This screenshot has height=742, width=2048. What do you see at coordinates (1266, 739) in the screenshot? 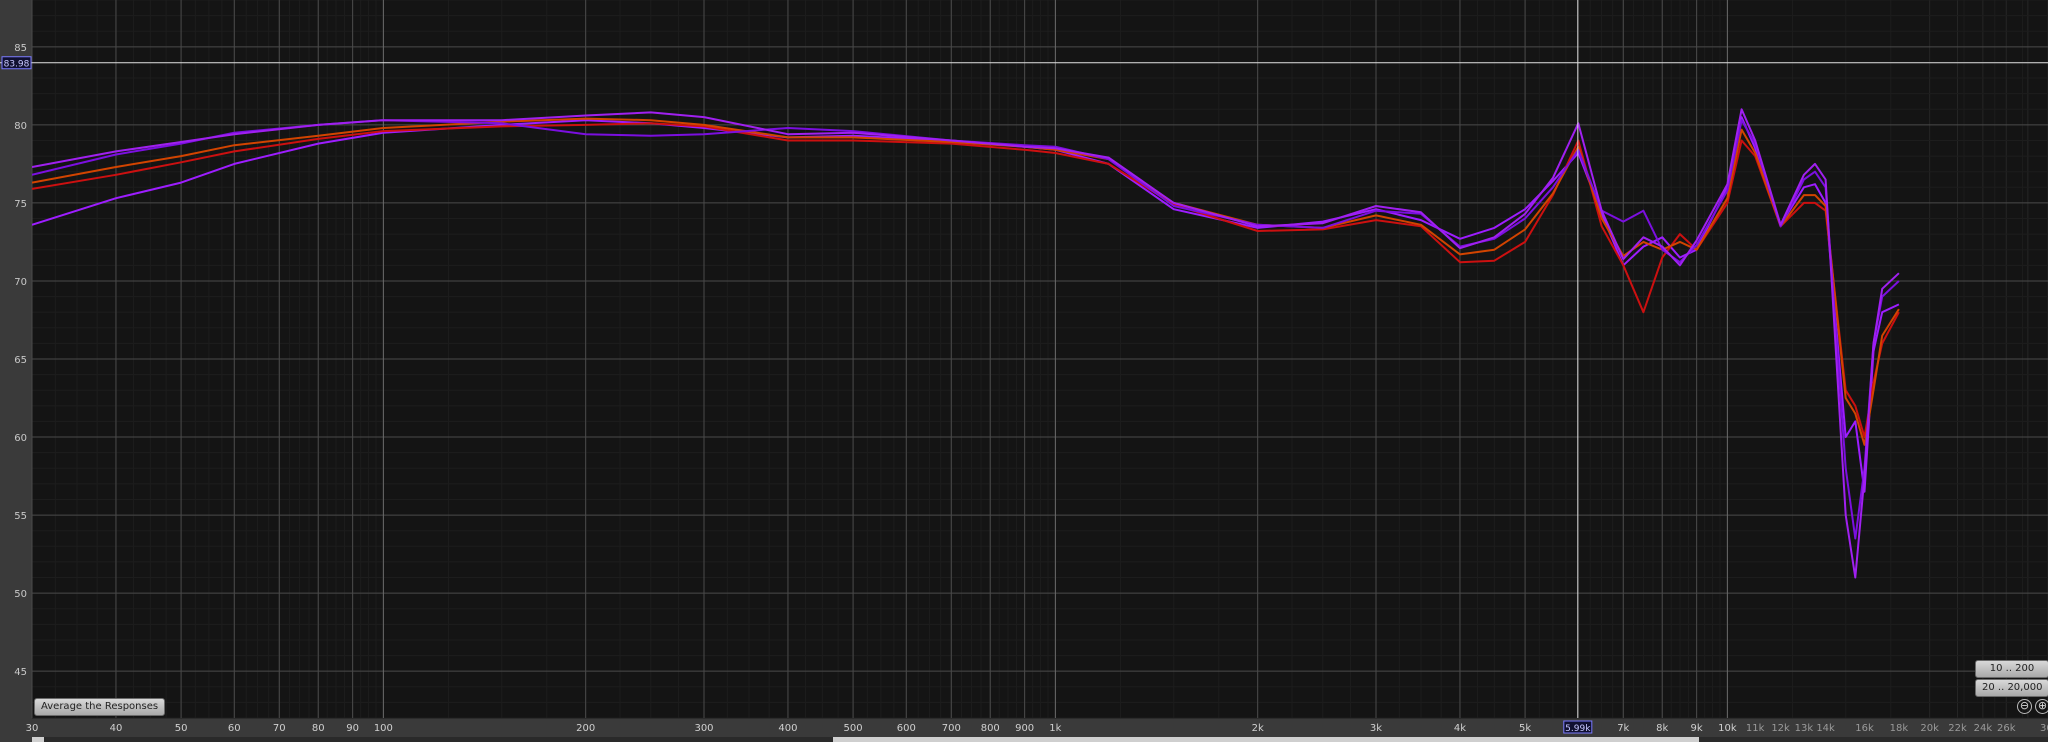
I see `horizontal-scrollbar-thumb` at bounding box center [1266, 739].